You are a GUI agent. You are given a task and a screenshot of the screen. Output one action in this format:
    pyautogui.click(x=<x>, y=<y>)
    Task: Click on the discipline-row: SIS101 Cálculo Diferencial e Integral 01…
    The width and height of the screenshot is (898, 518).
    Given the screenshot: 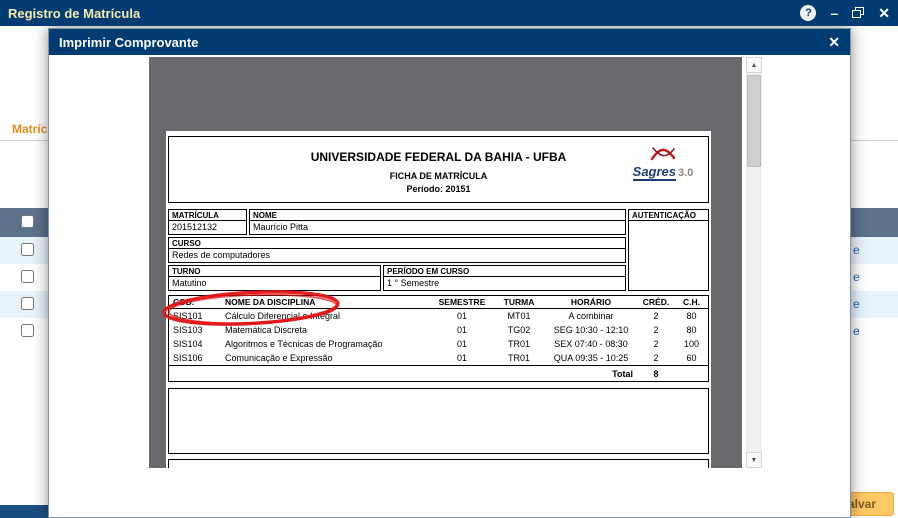 What is the action you would take?
    pyautogui.click(x=438, y=316)
    